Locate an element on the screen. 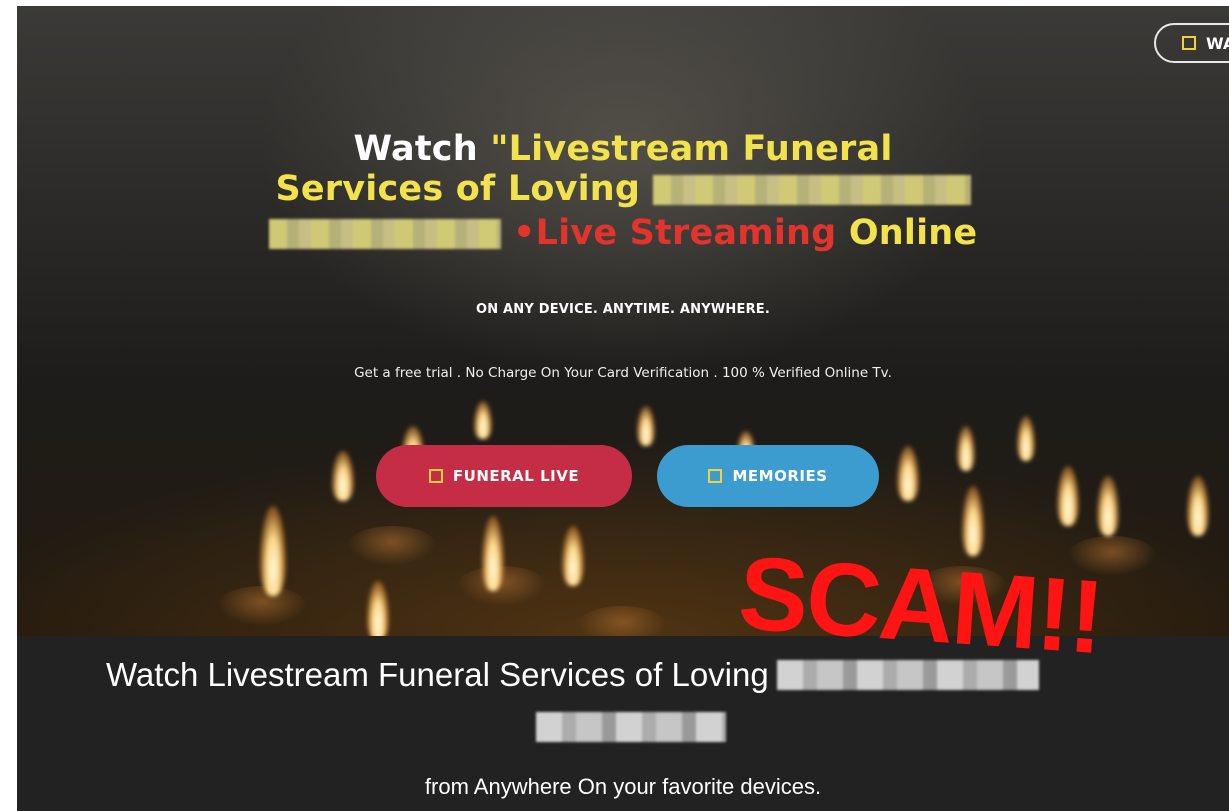  funeral-live-button: FUNERAL LIVE is located at coordinates (504, 476).